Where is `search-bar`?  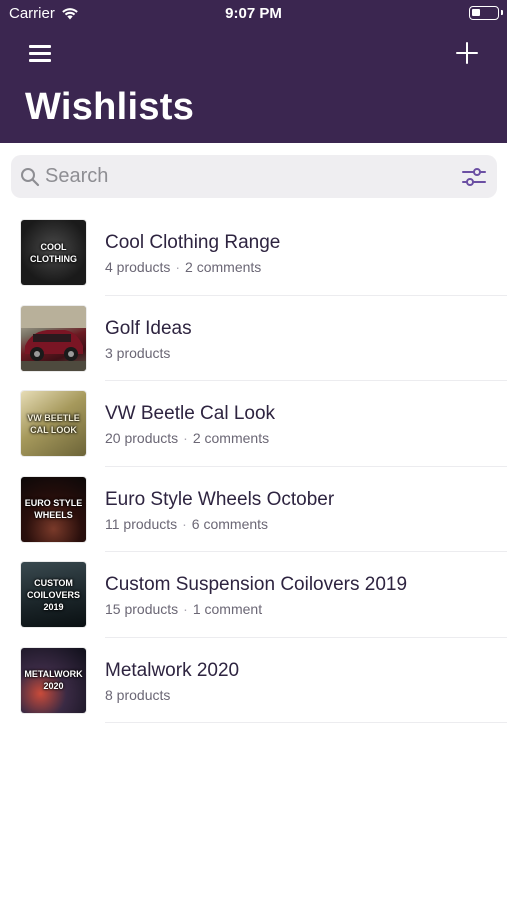 search-bar is located at coordinates (254, 176).